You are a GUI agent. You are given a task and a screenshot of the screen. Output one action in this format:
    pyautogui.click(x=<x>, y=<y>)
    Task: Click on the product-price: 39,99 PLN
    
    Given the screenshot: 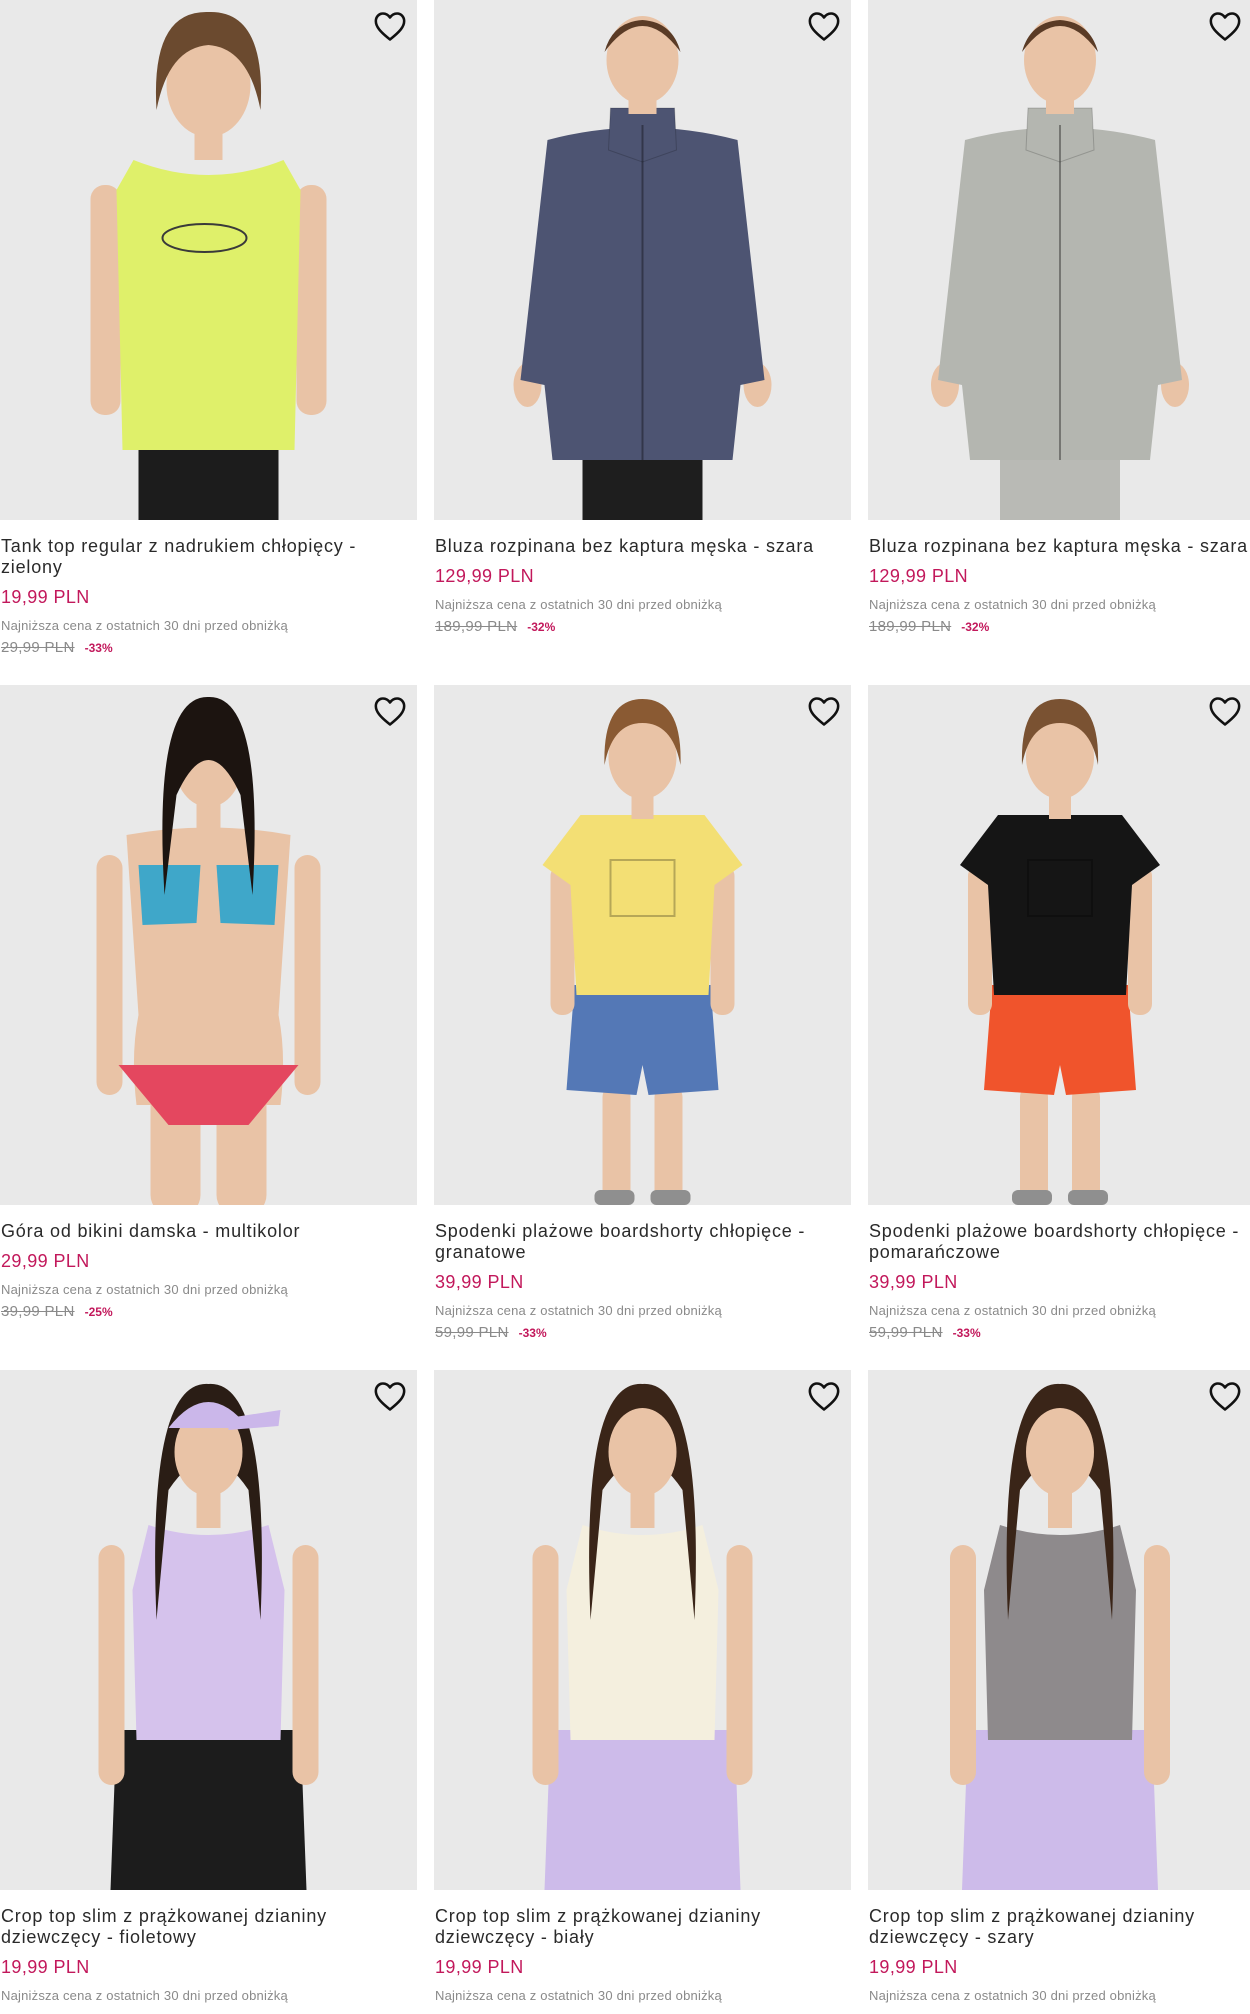 What is the action you would take?
    pyautogui.click(x=479, y=1282)
    